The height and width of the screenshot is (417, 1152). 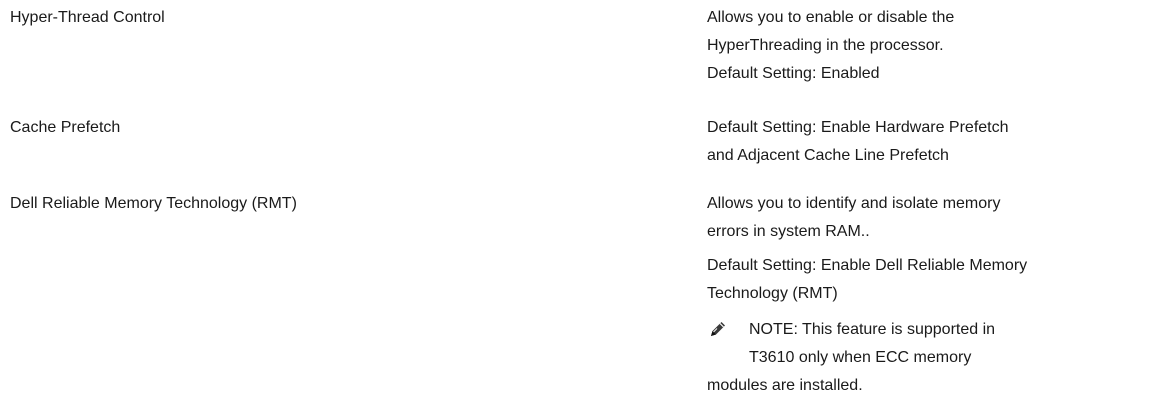 I want to click on note-line: modules are installed., so click(x=785, y=385).